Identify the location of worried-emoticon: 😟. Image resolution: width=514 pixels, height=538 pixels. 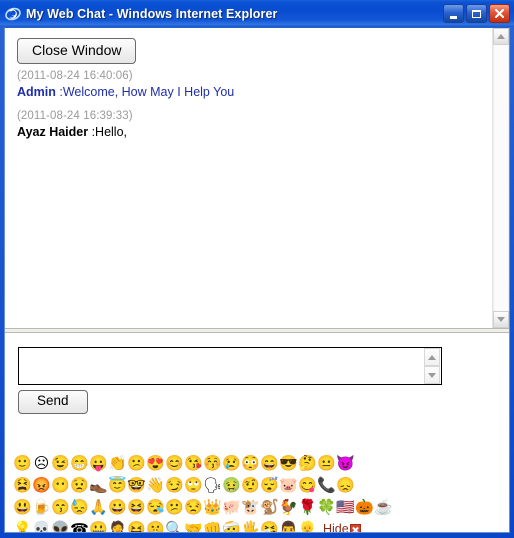
(79, 485).